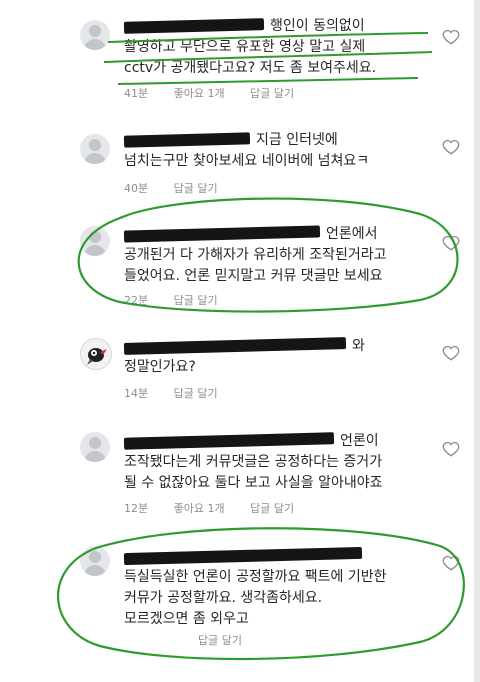  I want to click on comment-line: 언론이, so click(359, 441).